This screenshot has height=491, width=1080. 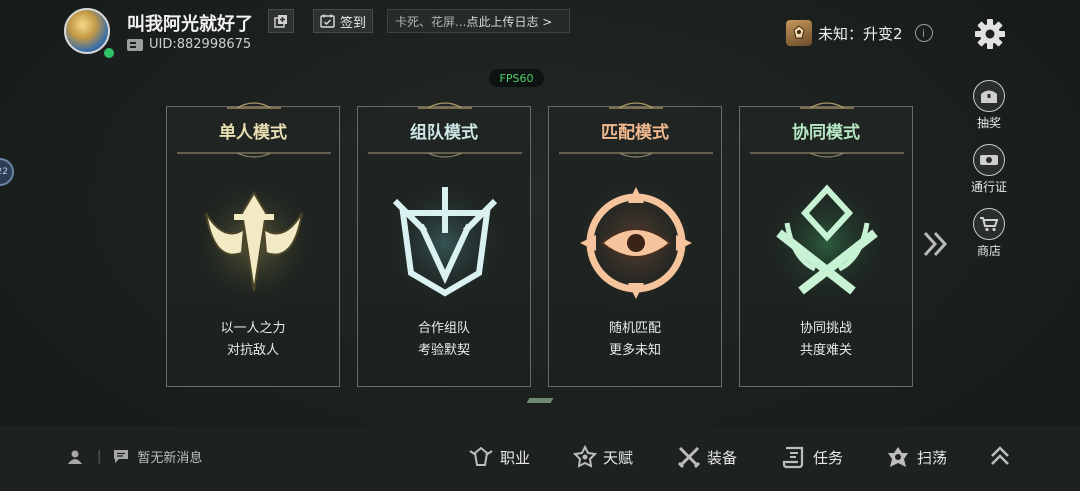 I want to click on match-eye-icon, so click(x=636, y=243).